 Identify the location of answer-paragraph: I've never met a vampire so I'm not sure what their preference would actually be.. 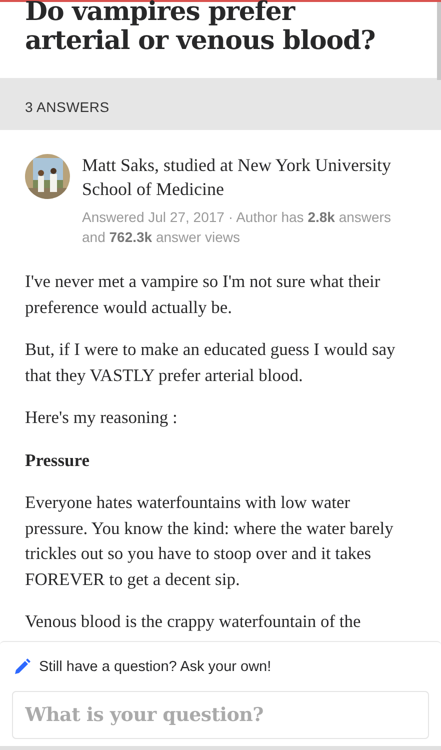
(203, 294).